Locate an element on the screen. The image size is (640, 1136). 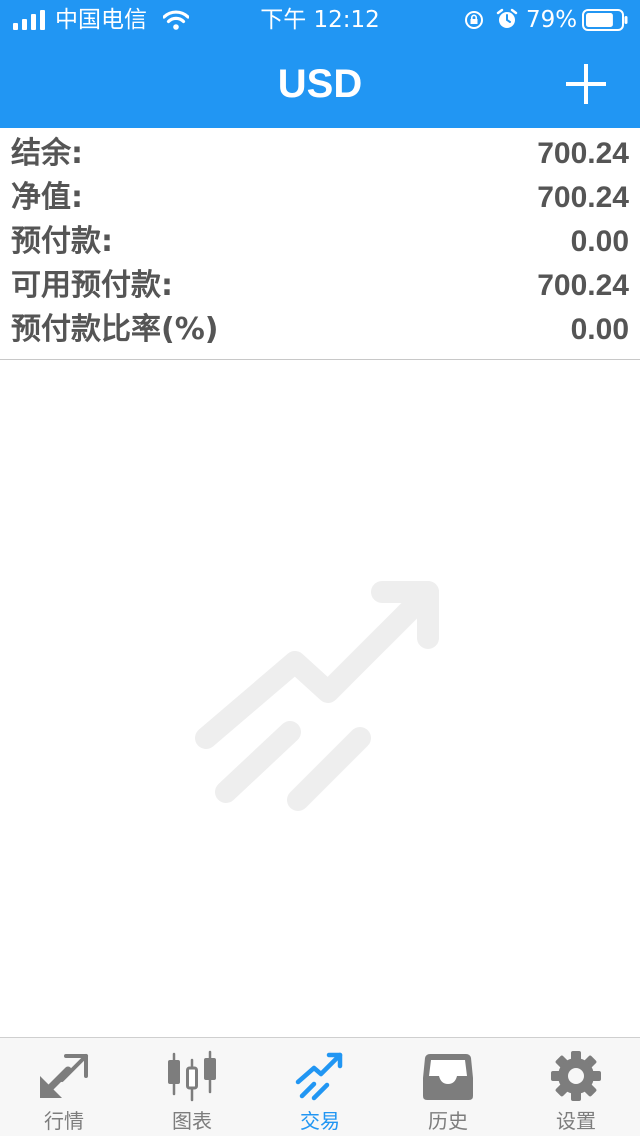
summary-row-balance: 结余: 700.24 is located at coordinates (320, 154).